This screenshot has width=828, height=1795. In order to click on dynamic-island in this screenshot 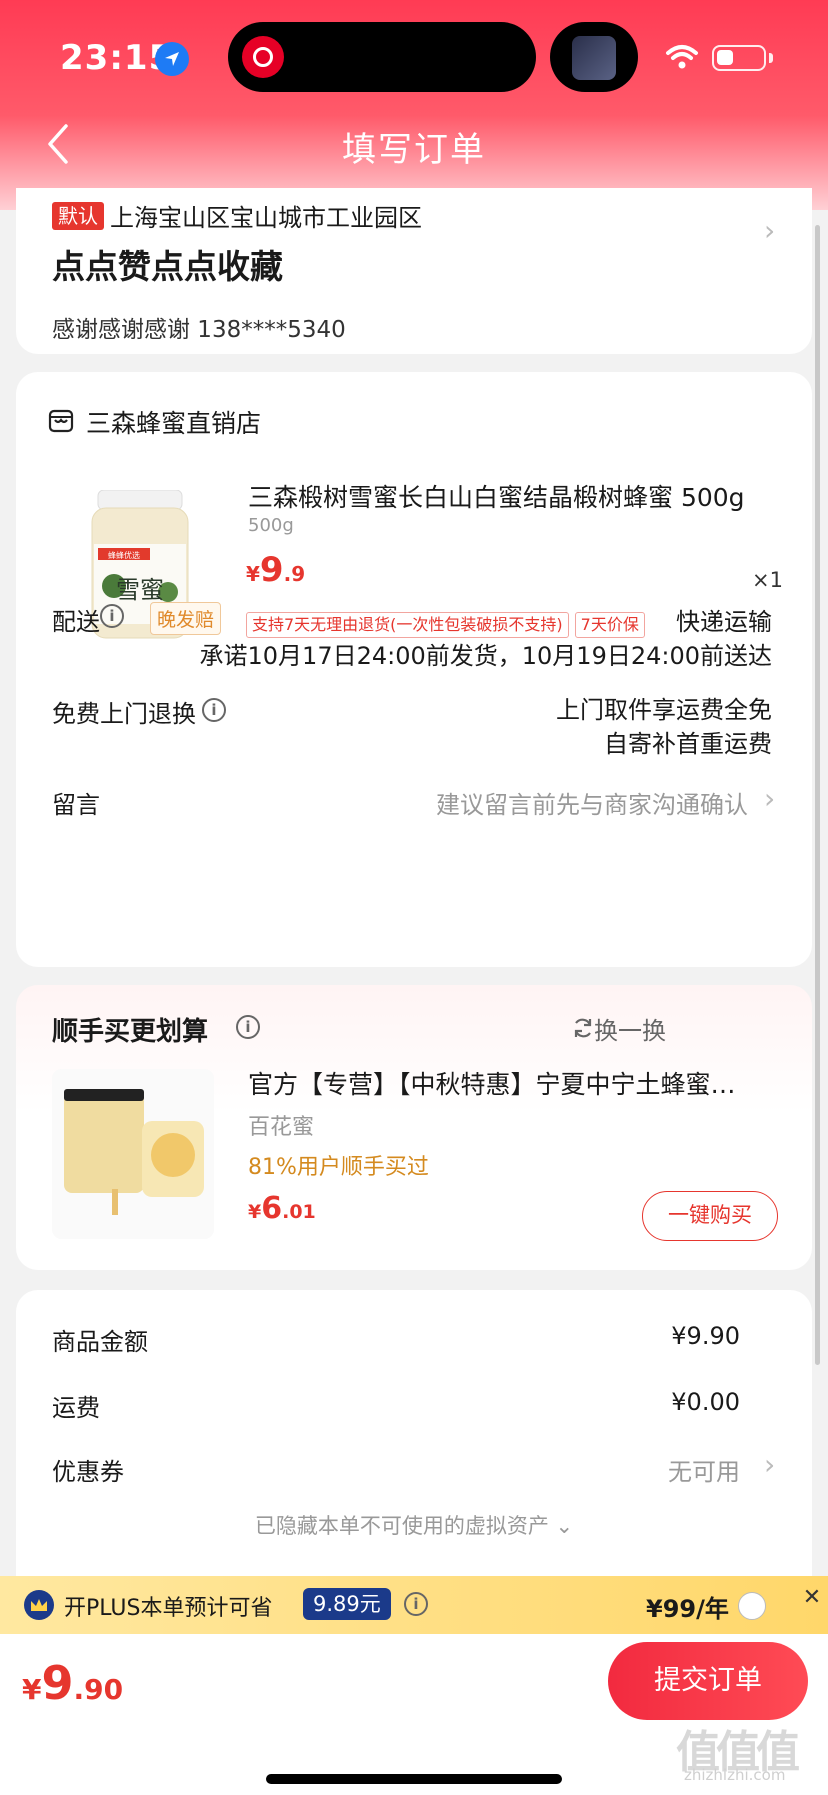, I will do `click(382, 57)`.